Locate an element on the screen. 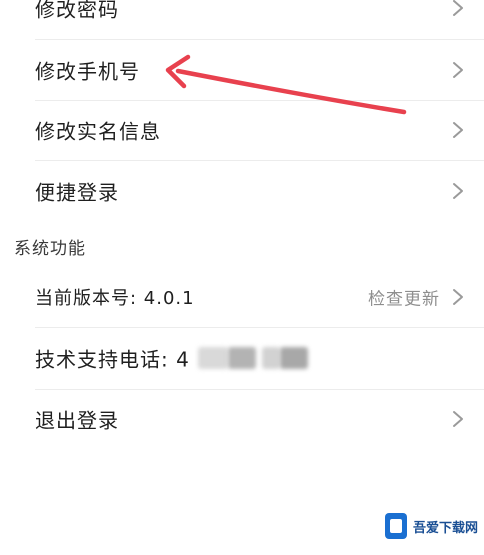  check-update-link: 检查更新 is located at coordinates (404, 297).